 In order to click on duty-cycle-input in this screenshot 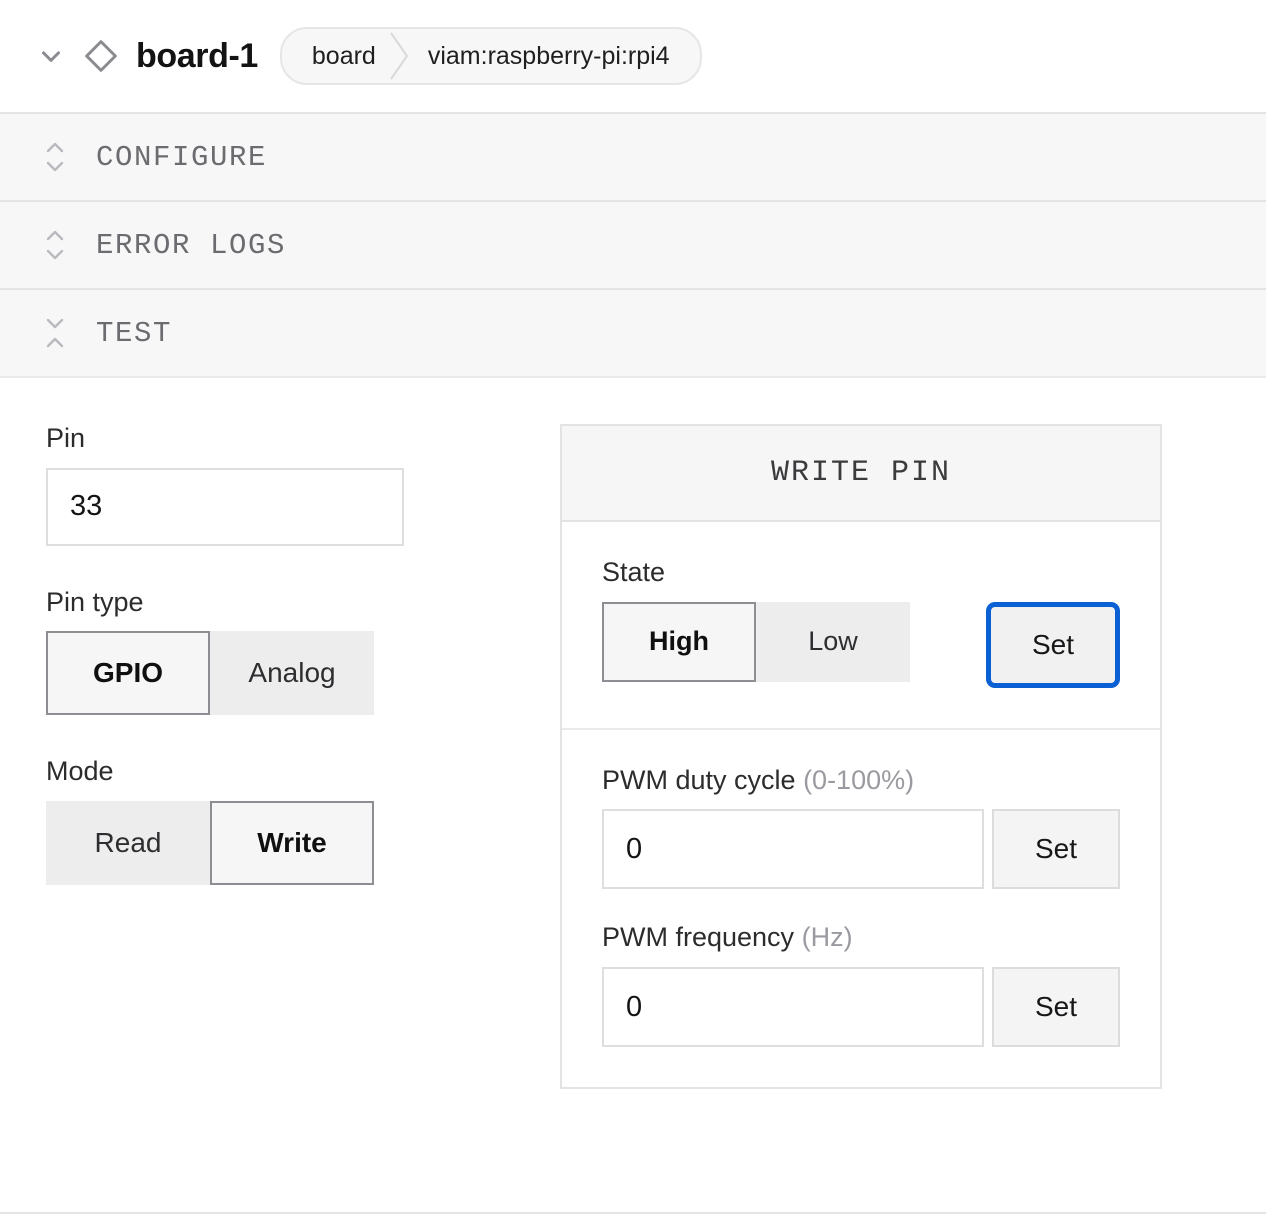, I will do `click(793, 849)`.